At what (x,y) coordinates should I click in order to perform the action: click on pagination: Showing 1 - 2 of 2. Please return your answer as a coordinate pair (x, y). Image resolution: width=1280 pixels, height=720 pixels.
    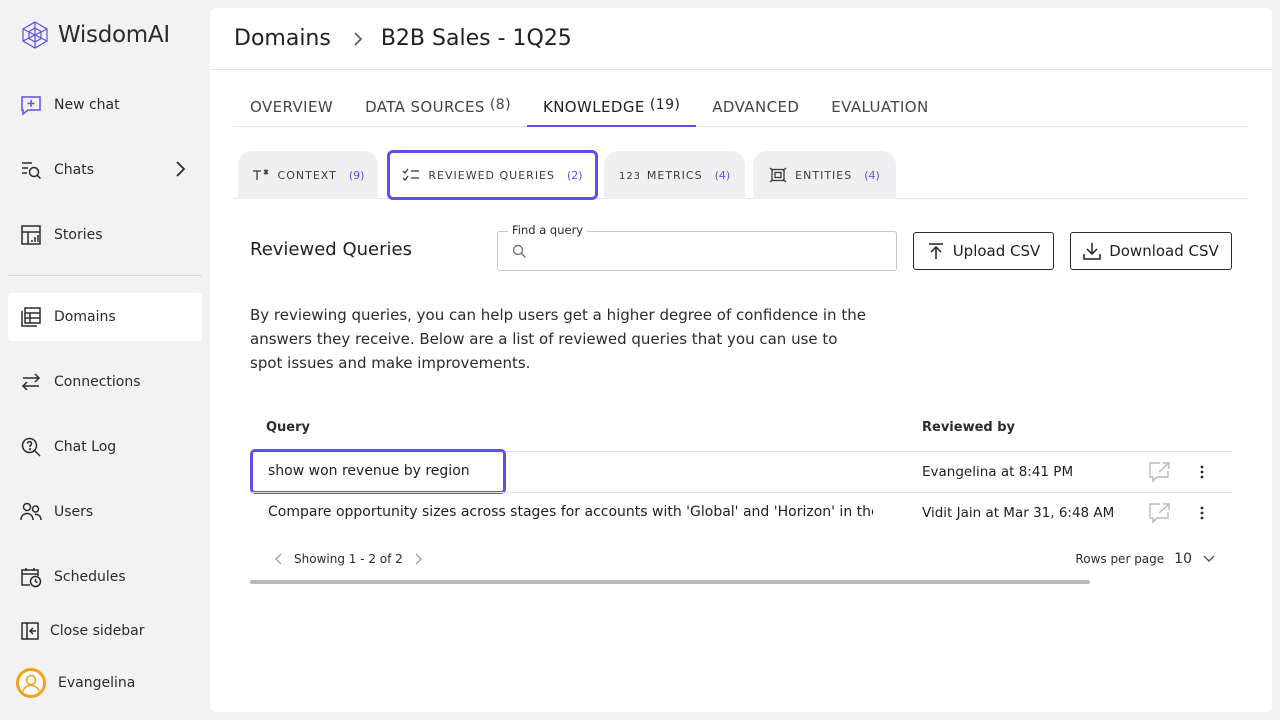
    Looking at the image, I should click on (348, 559).